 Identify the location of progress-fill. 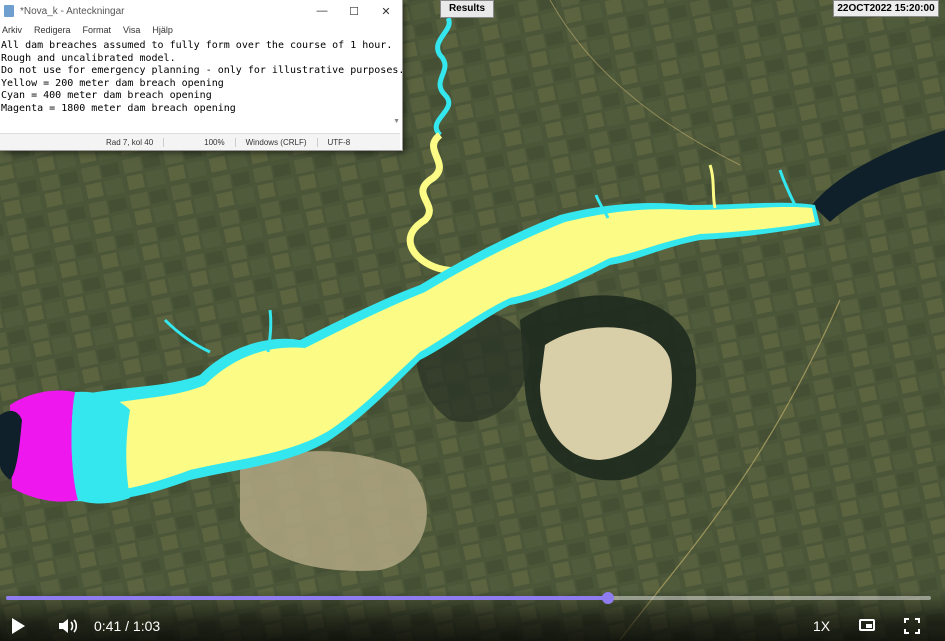
(307, 598).